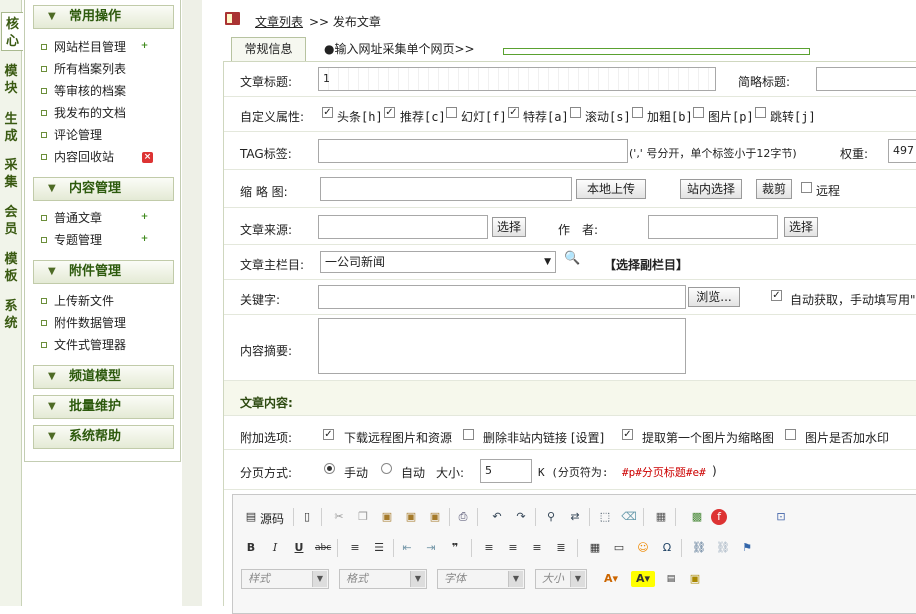  Describe the element at coordinates (695, 579) in the screenshot. I see `insert-page-icon: ▣` at that location.